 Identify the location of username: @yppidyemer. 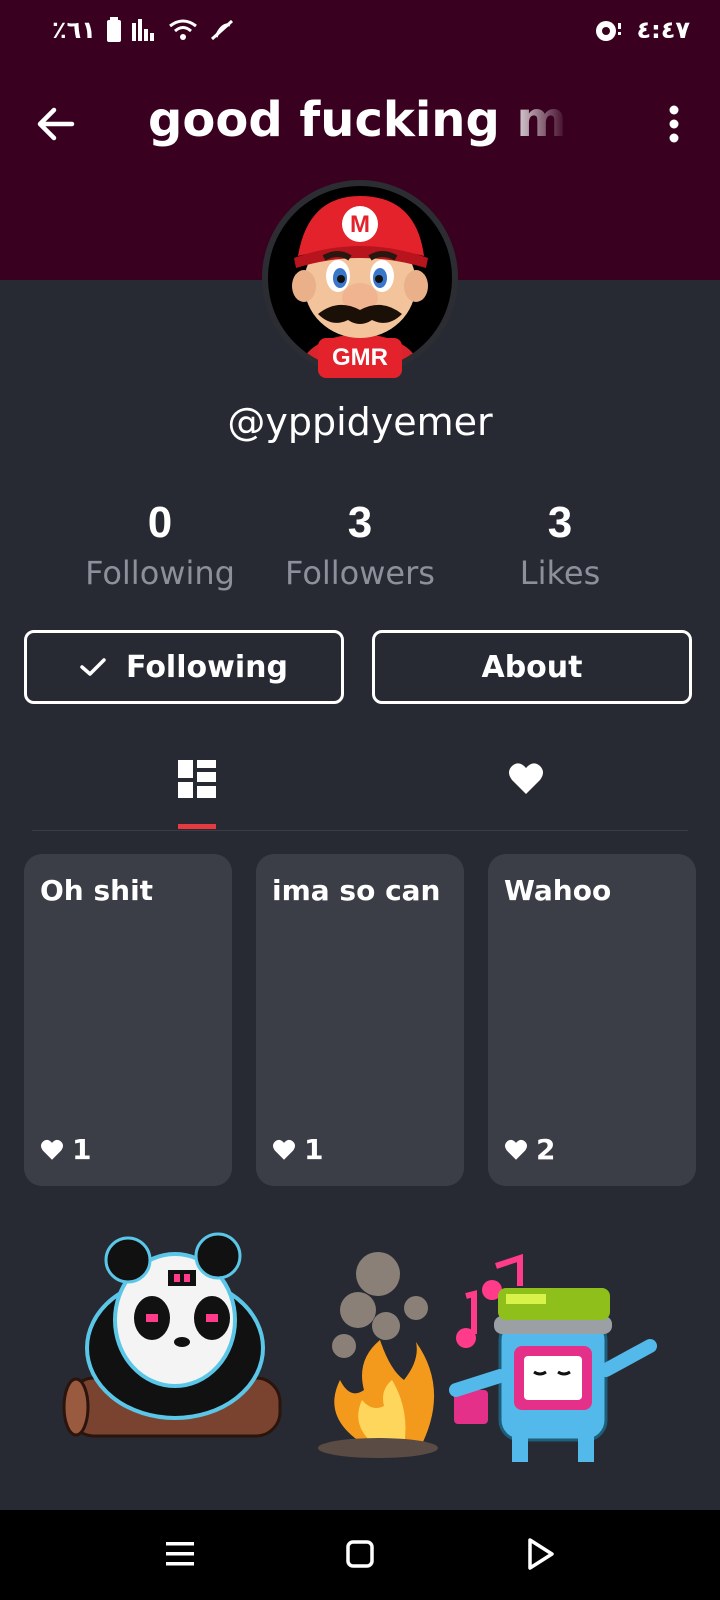
(360, 422).